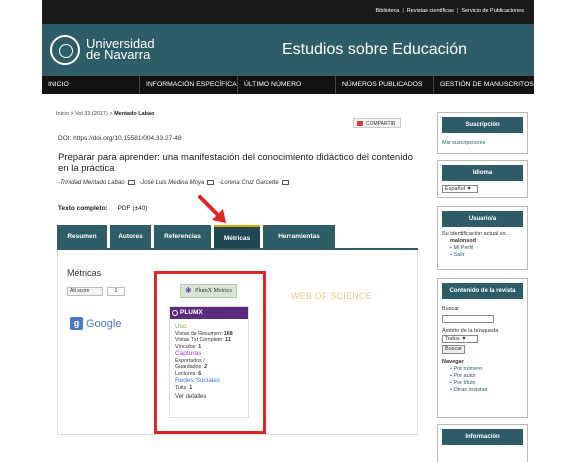 This screenshot has width=574, height=462. Describe the element at coordinates (130, 236) in the screenshot. I see `tab-autores: Autores` at that location.